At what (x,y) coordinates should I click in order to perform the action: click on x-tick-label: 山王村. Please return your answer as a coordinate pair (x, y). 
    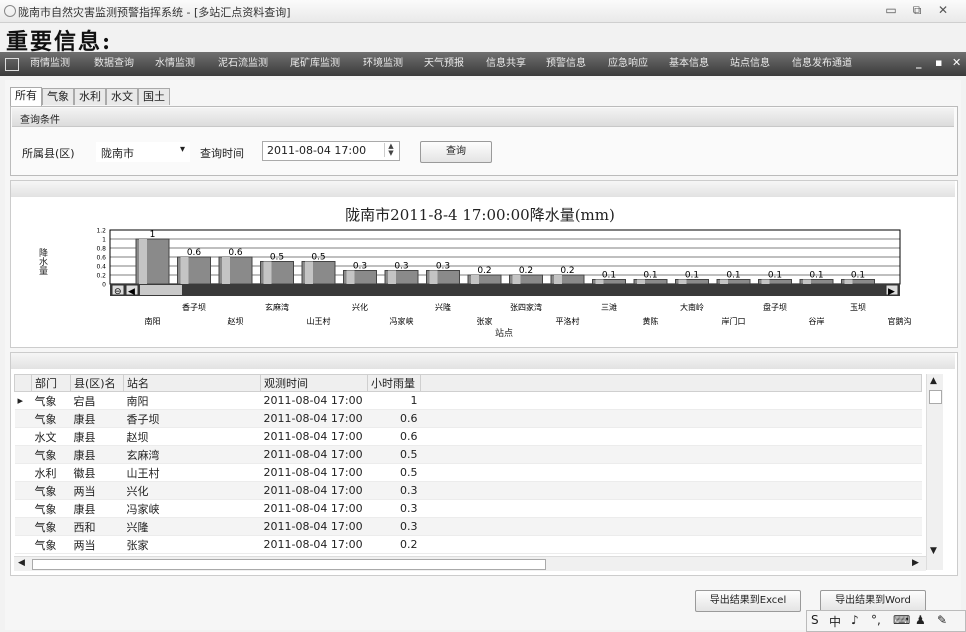
    Looking at the image, I should click on (319, 321).